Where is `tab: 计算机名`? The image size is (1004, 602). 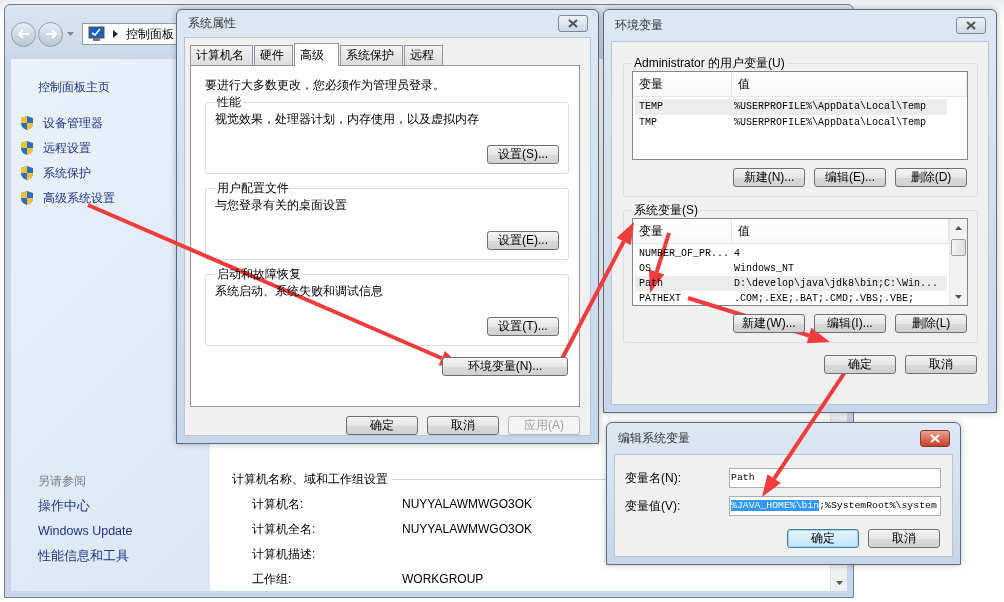
tab: 计算机名 is located at coordinates (221, 55).